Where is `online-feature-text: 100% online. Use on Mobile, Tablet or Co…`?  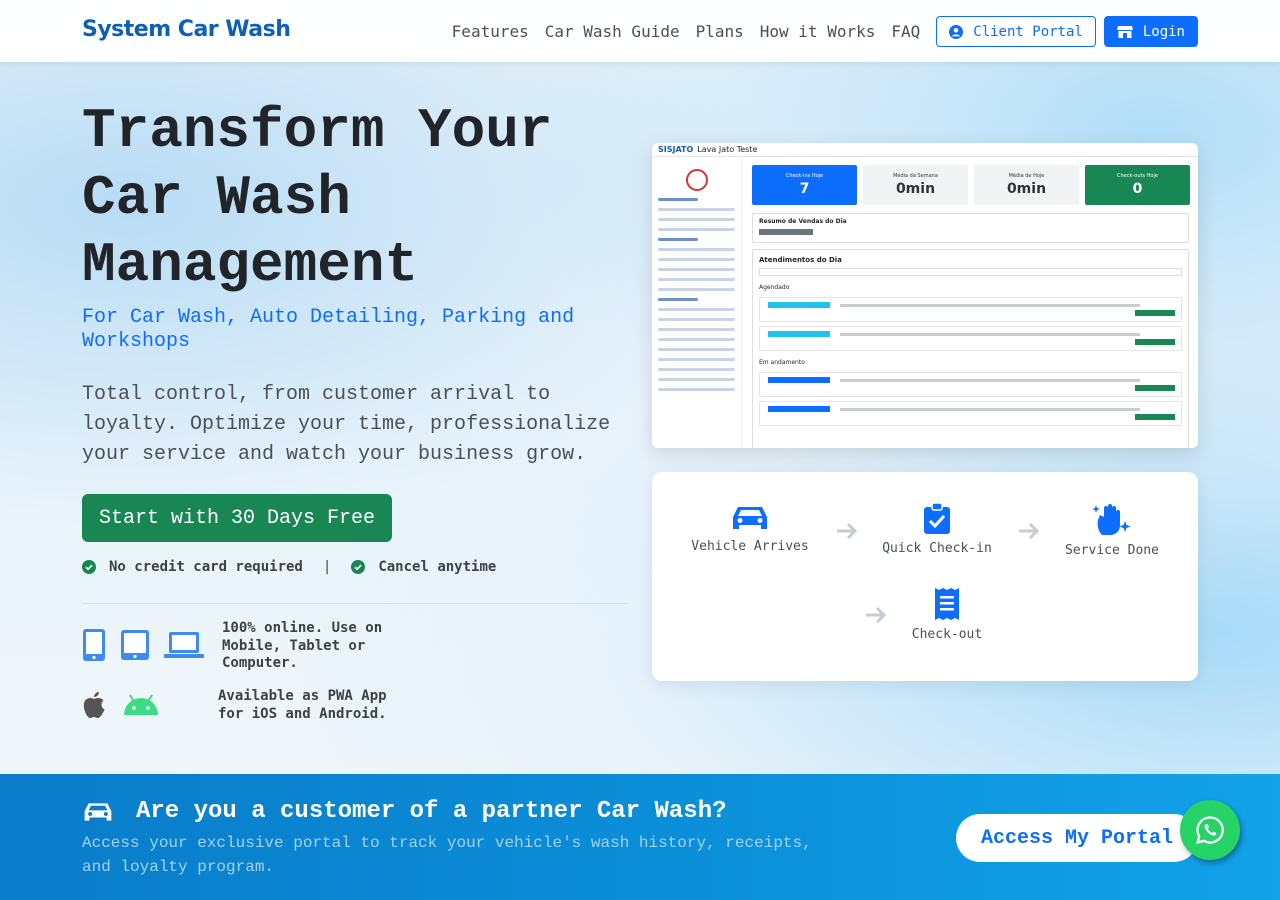 online-feature-text: 100% online. Use on Mobile, Tablet or Co… is located at coordinates (302, 645).